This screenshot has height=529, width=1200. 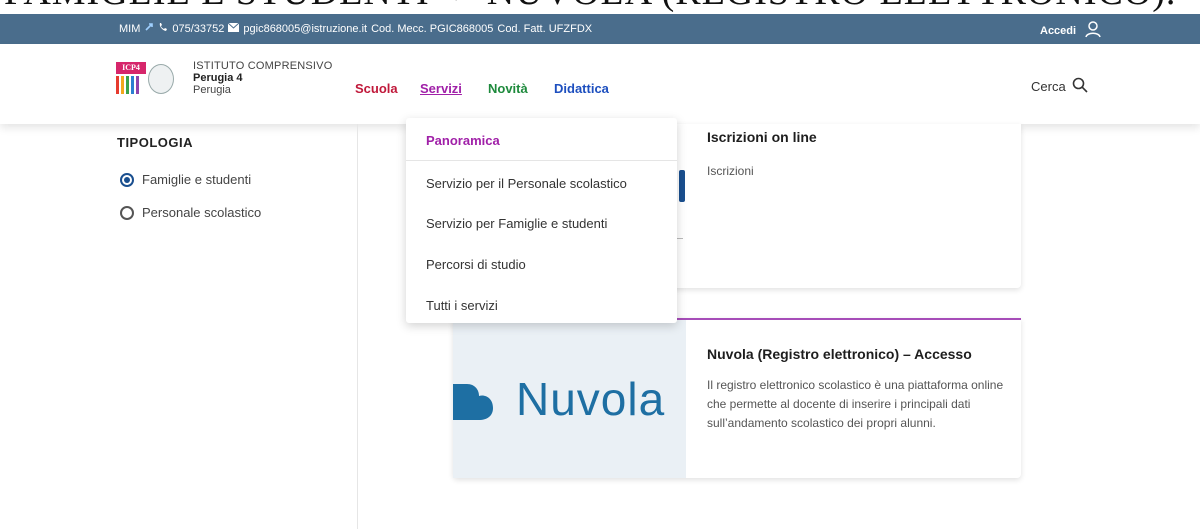 What do you see at coordinates (149, 28) in the screenshot?
I see `link-icon` at bounding box center [149, 28].